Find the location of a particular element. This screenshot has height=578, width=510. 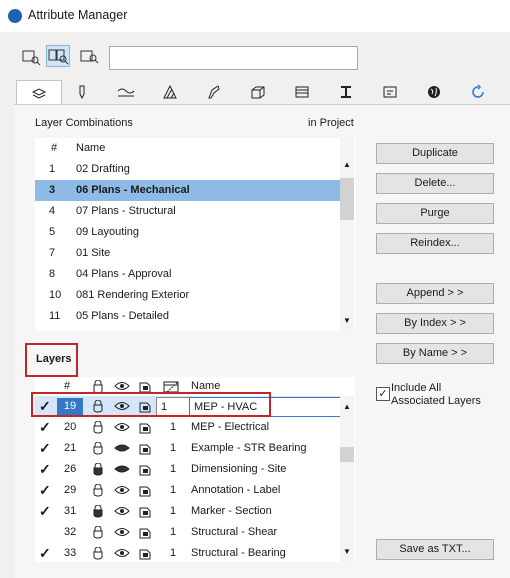

combination-row: 10 081 Rendering Exterior is located at coordinates (187, 295).